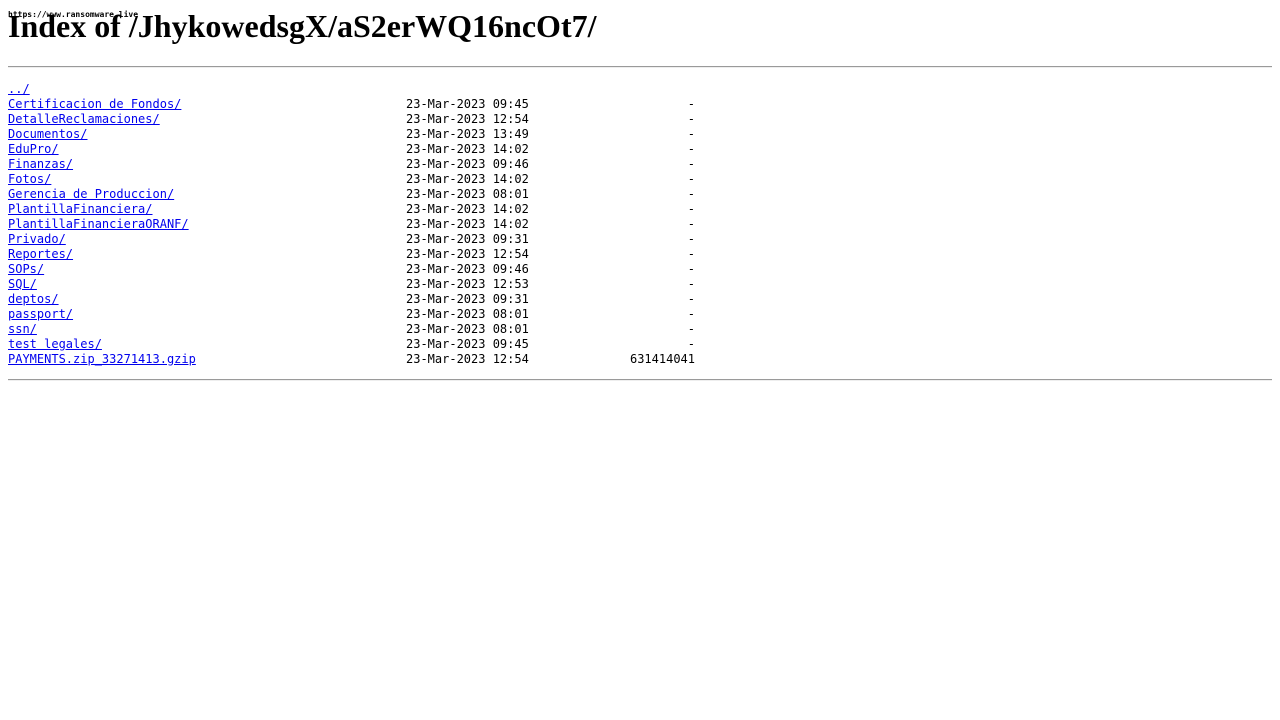 This screenshot has width=1280, height=720. What do you see at coordinates (84, 119) in the screenshot?
I see `folder-link: DetalleReclamaciones/` at bounding box center [84, 119].